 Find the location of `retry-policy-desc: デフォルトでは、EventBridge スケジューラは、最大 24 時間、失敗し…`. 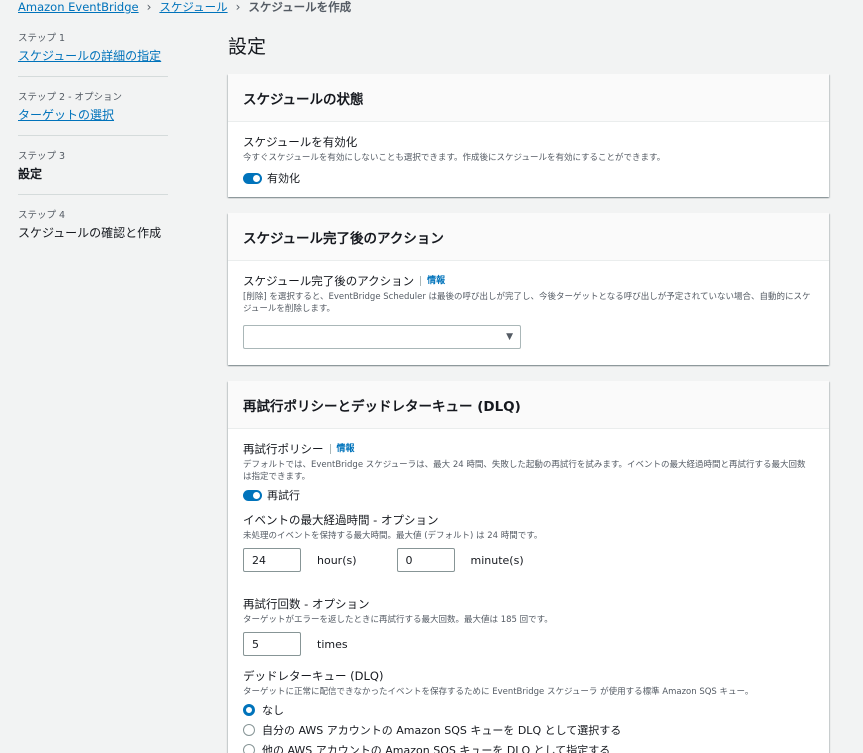

retry-policy-desc: デフォルトでは、EventBridge スケジューラは、最大 24 時間、失敗し… is located at coordinates (524, 471).